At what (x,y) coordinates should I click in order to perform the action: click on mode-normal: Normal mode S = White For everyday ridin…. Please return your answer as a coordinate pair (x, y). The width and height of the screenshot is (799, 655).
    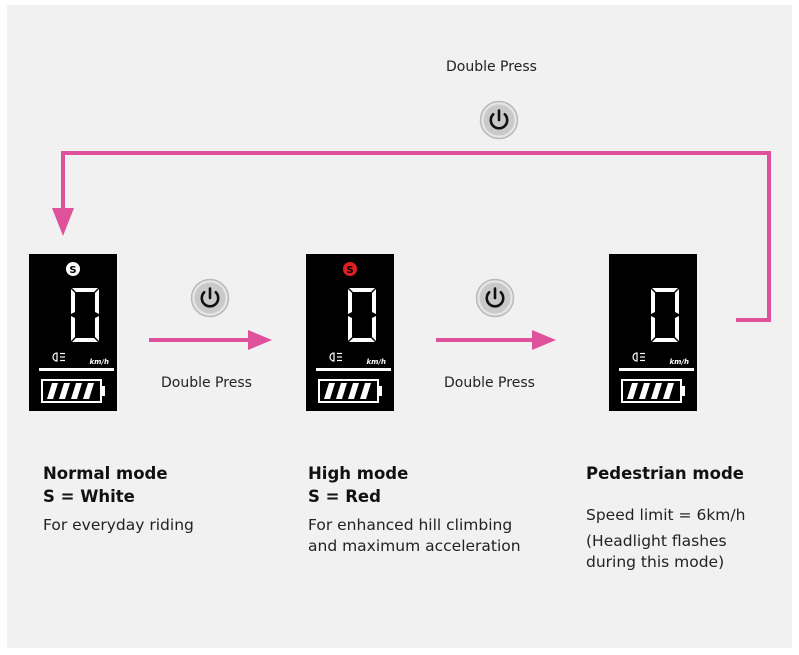
    Looking at the image, I should click on (158, 499).